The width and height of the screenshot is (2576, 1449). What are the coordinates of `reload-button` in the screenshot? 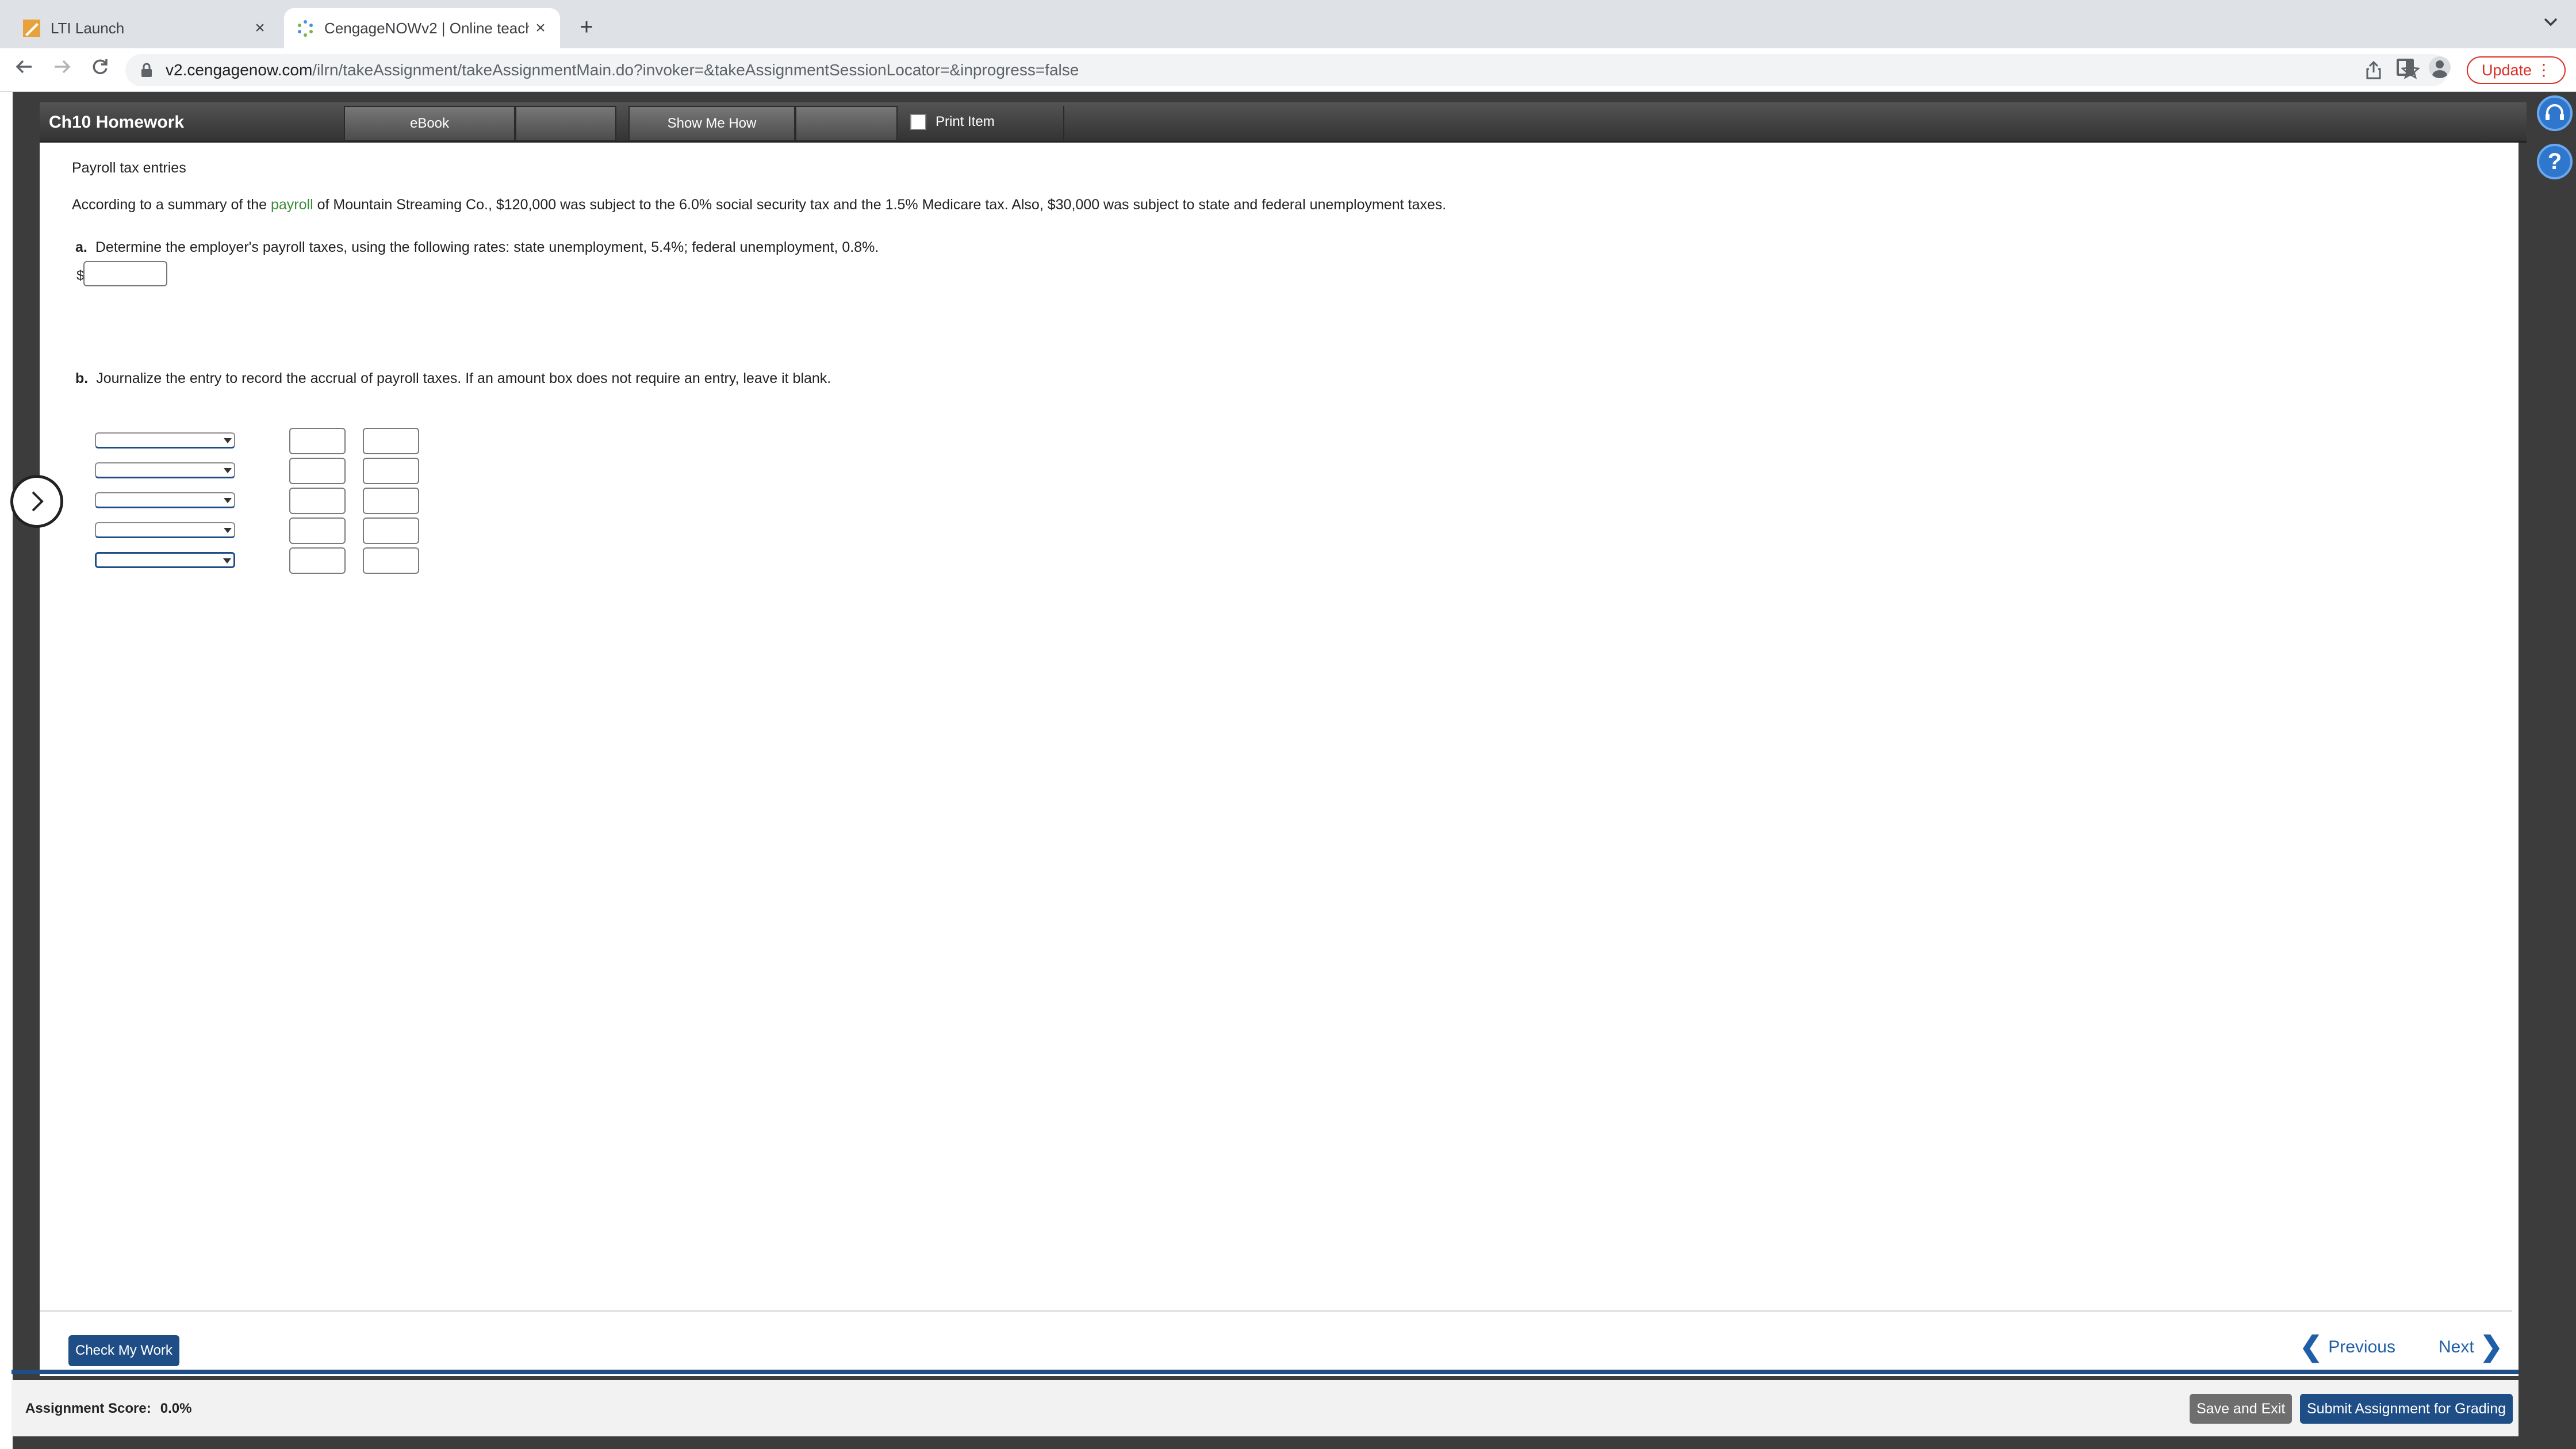 It's located at (100, 70).